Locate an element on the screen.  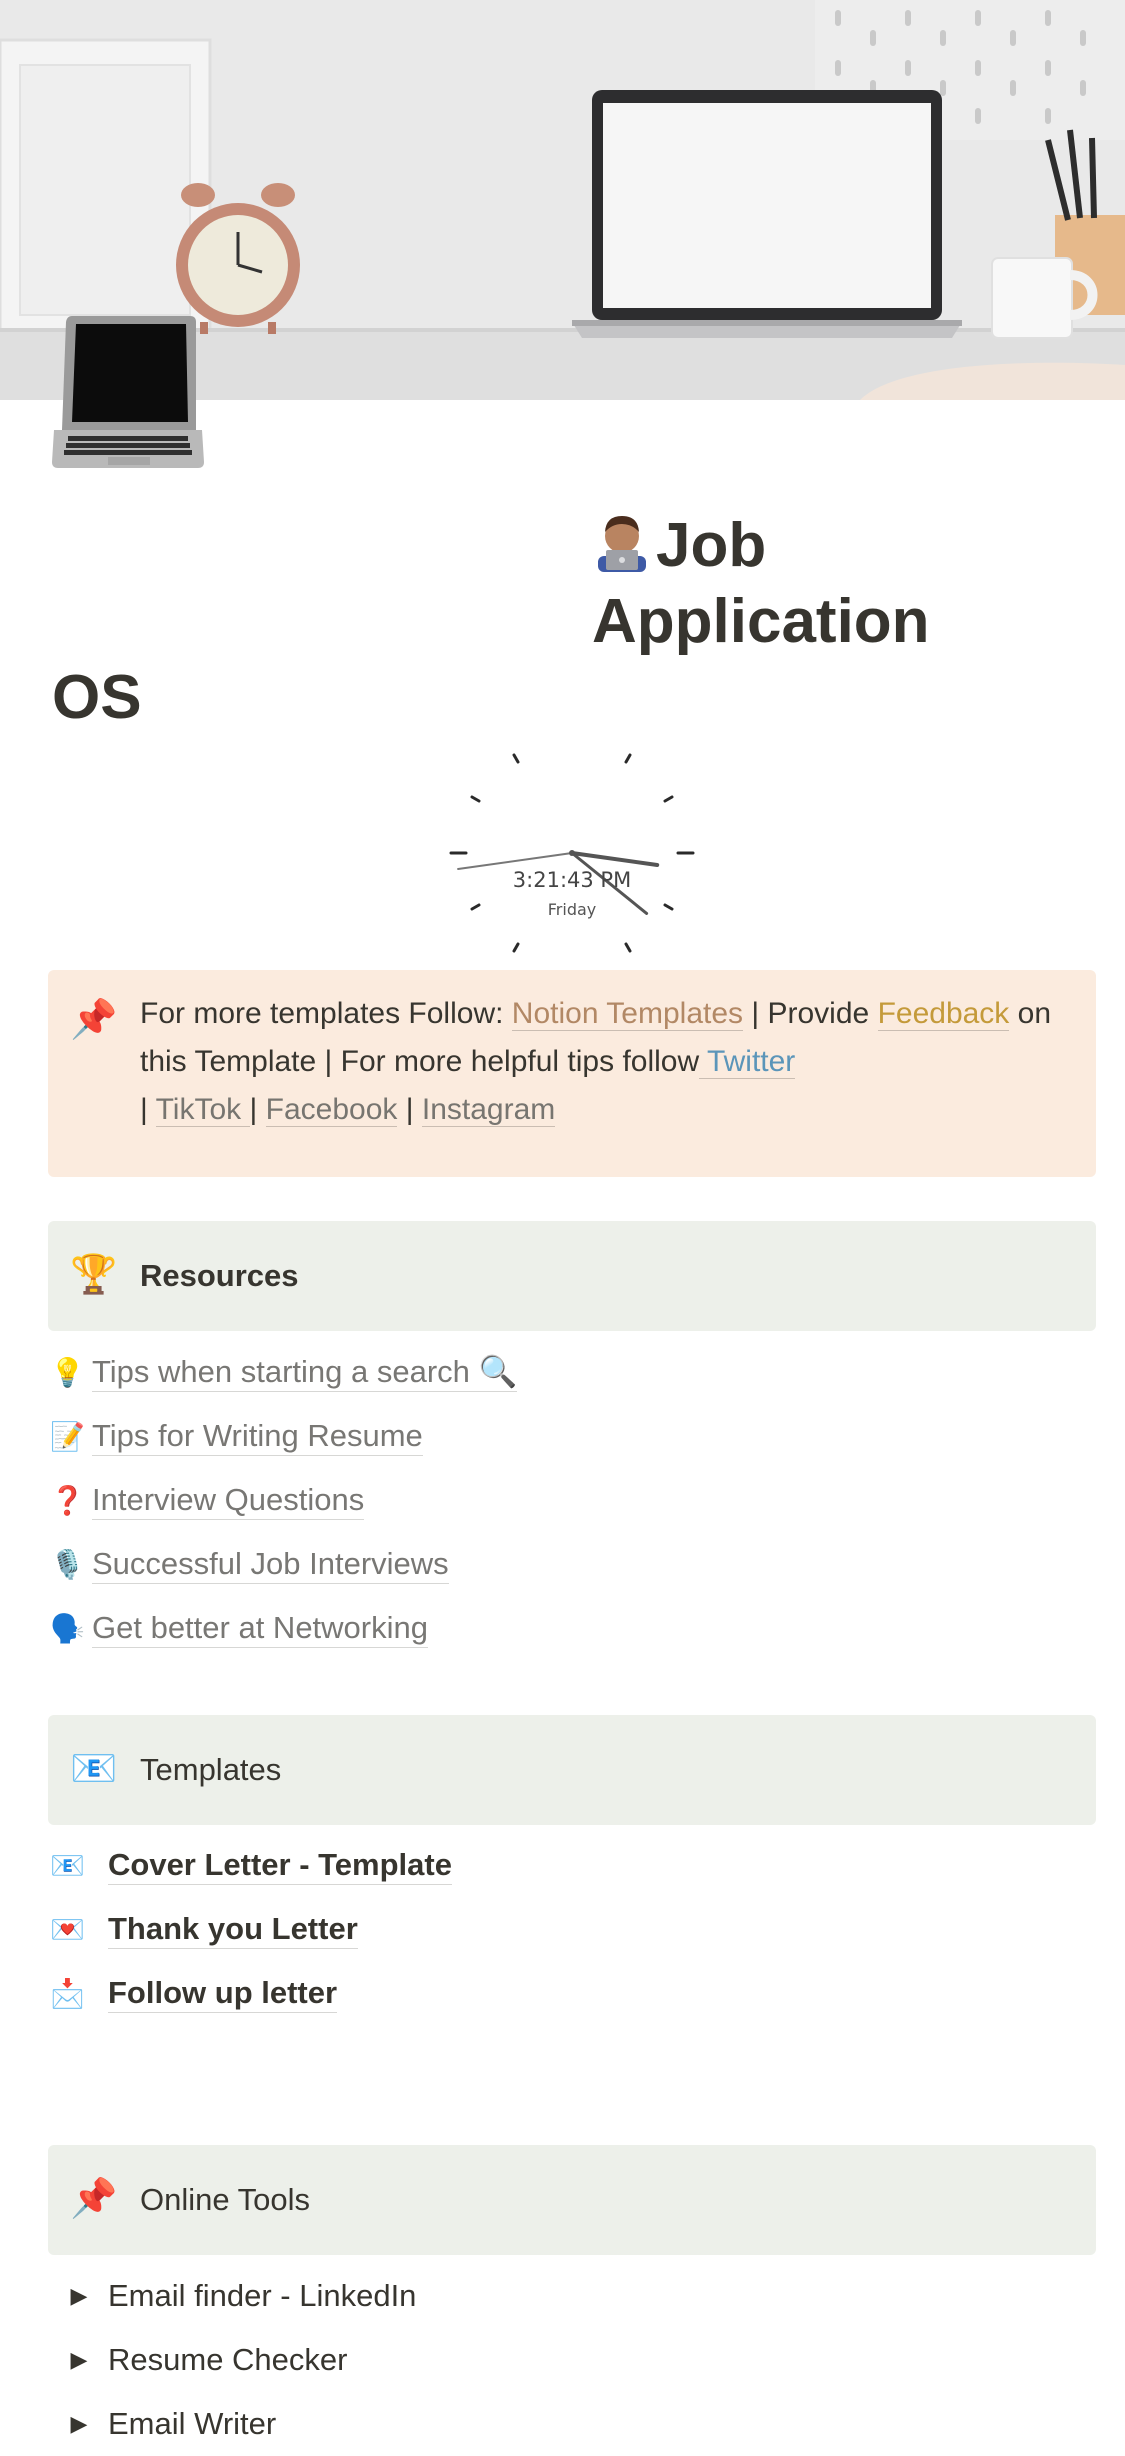
toggle-email-finder: ▶ Email finder - LinkedIn is located at coordinates (233, 2296).